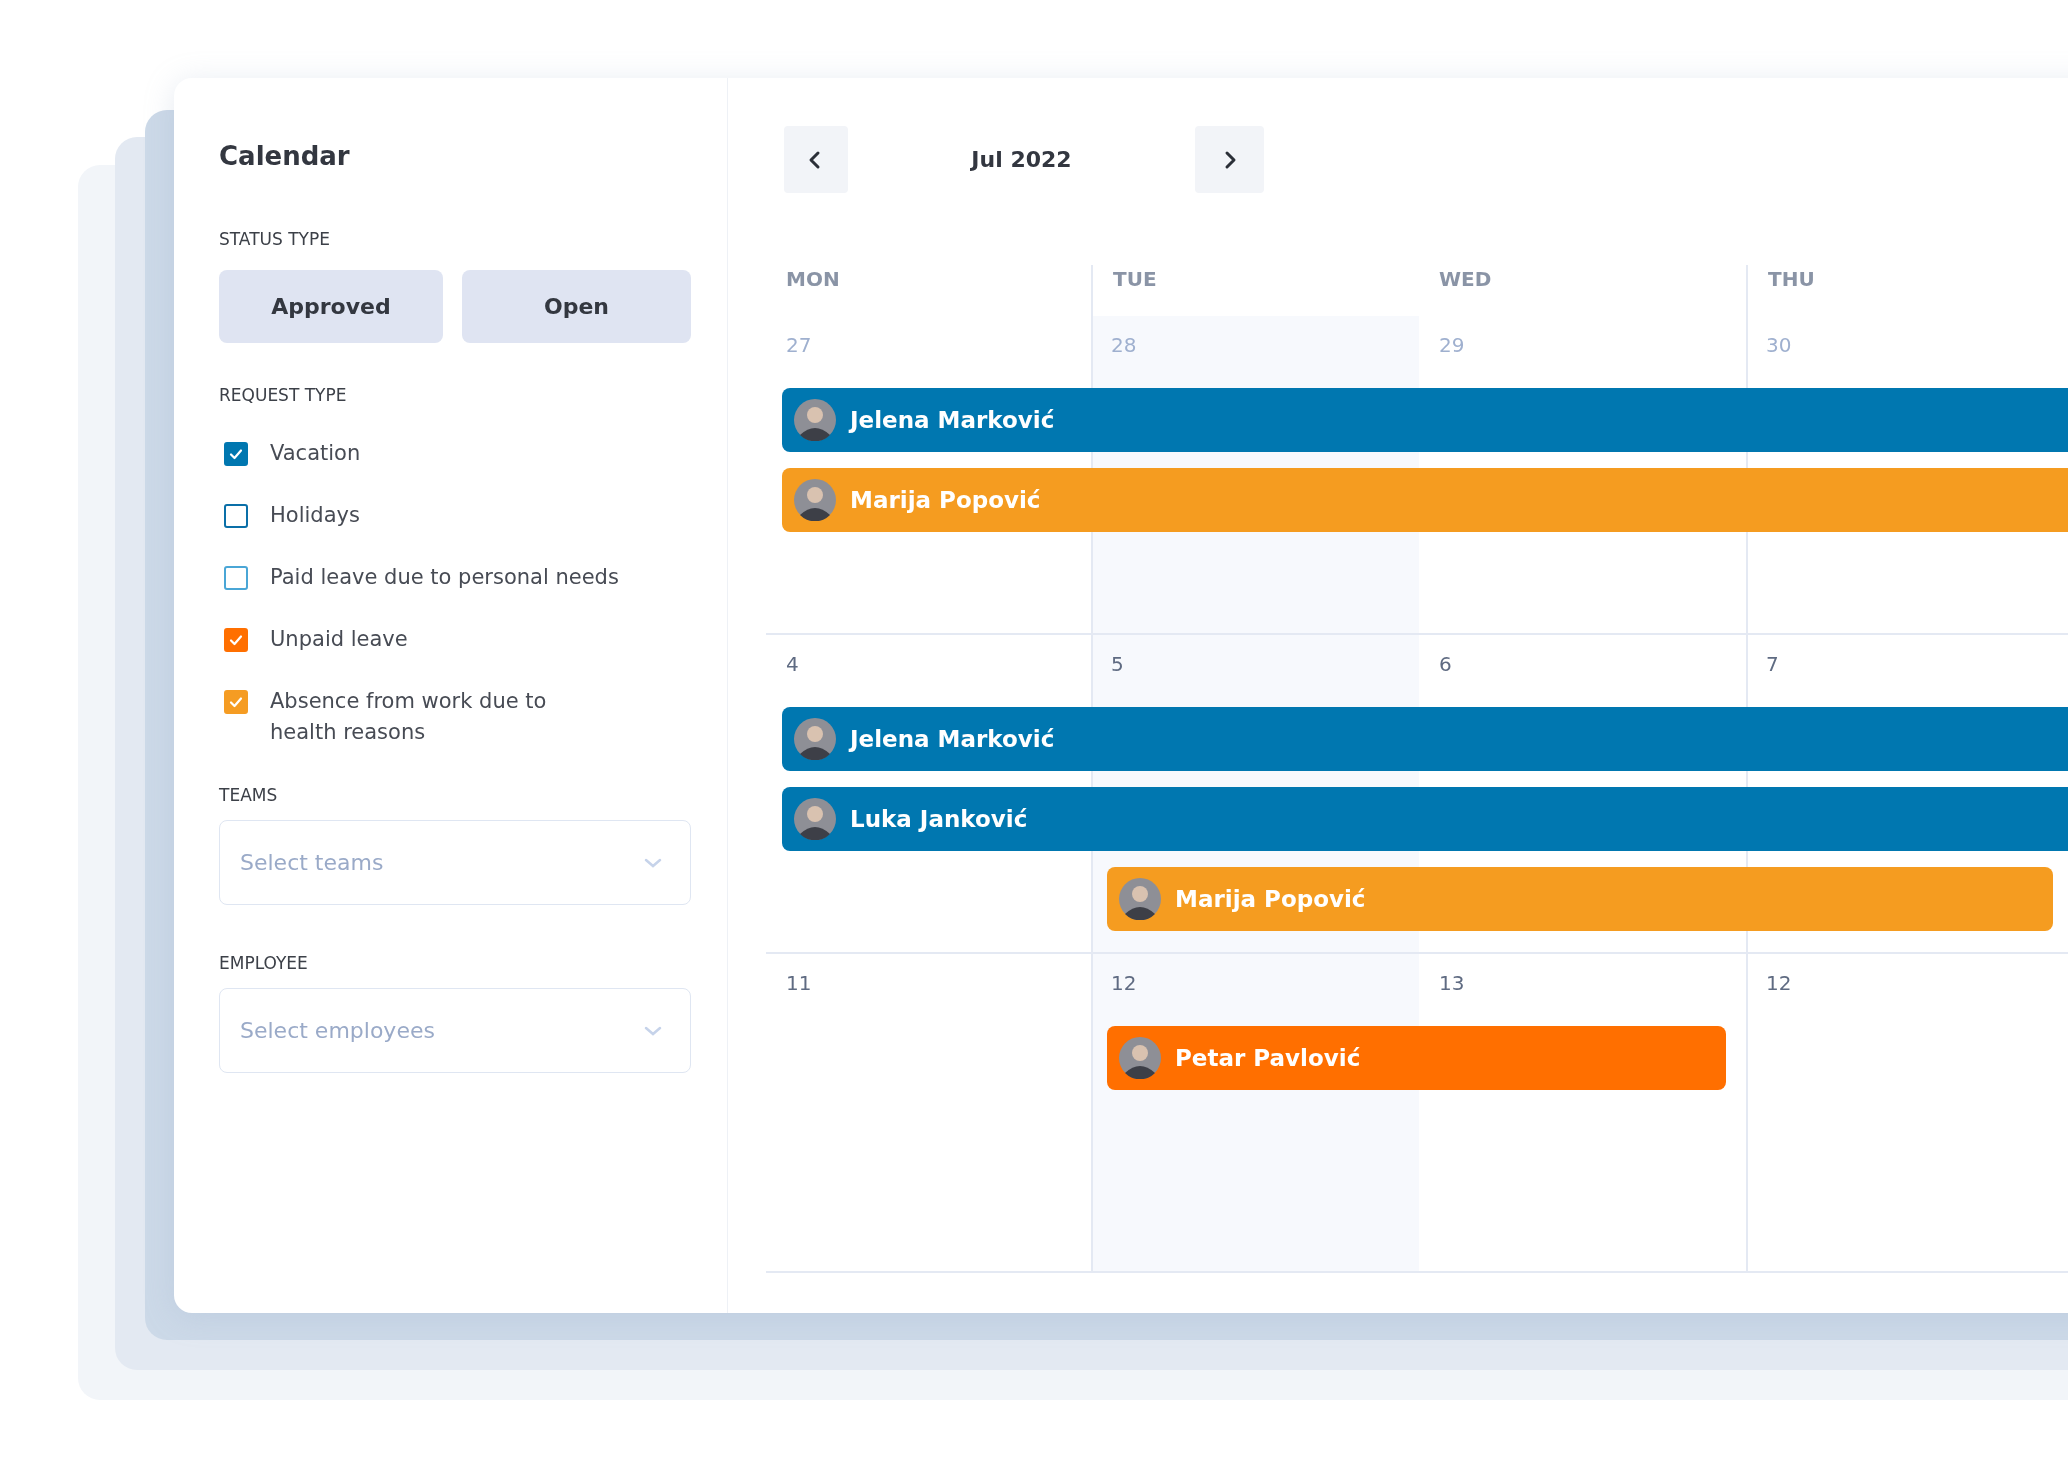  What do you see at coordinates (1907, 290) in the screenshot?
I see `weekday-header: THU` at bounding box center [1907, 290].